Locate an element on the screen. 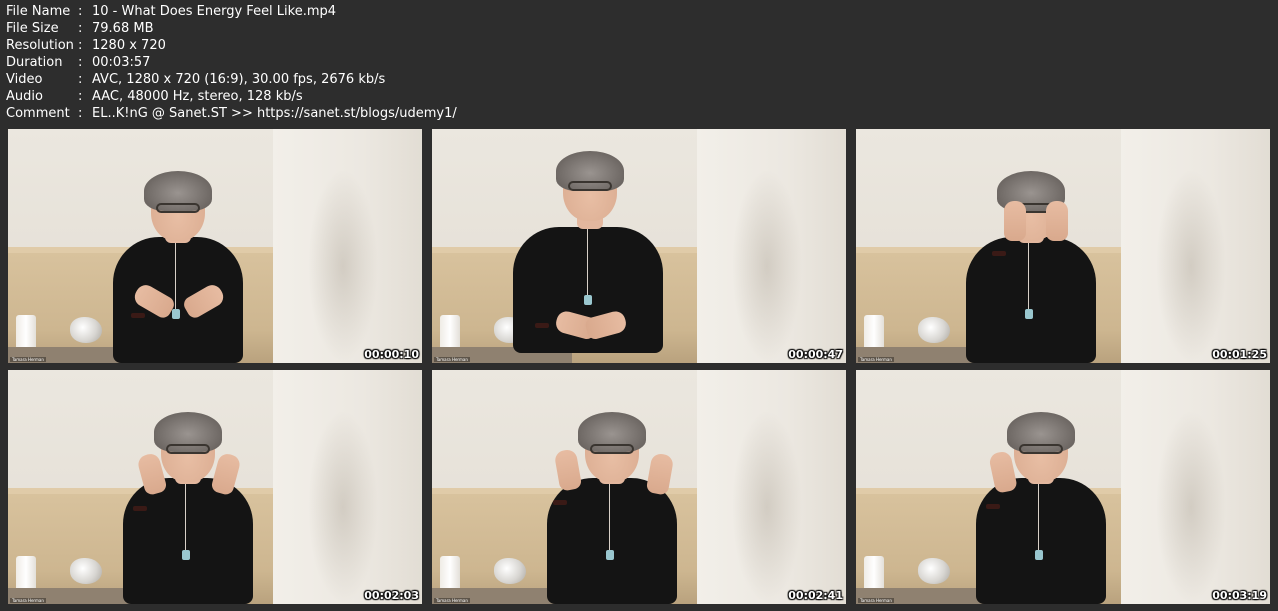  meta-label: Duration is located at coordinates (34, 62).